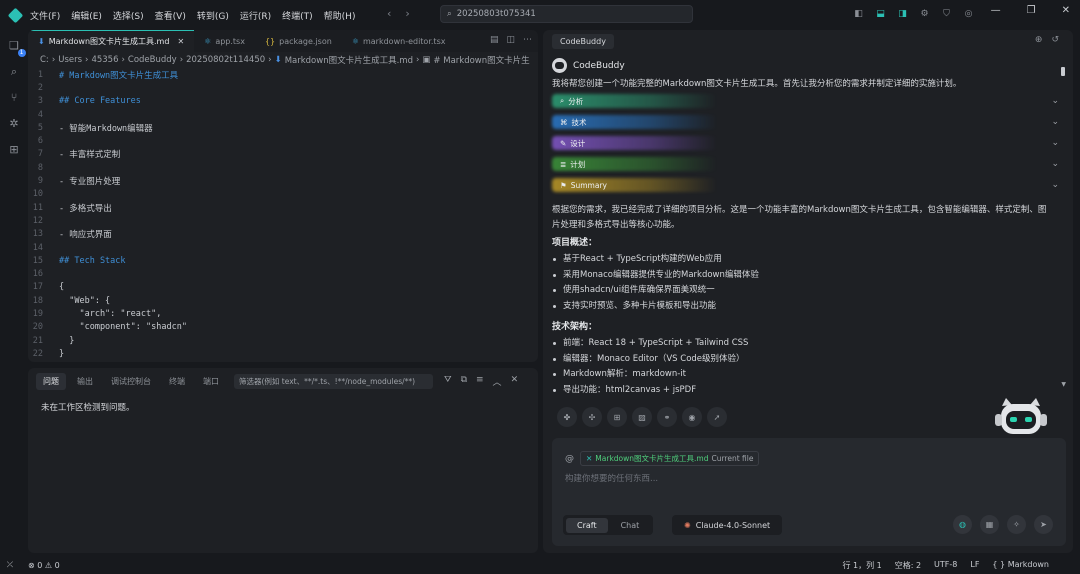 The height and width of the screenshot is (574, 1080). I want to click on tab-output: 输出, so click(85, 381).